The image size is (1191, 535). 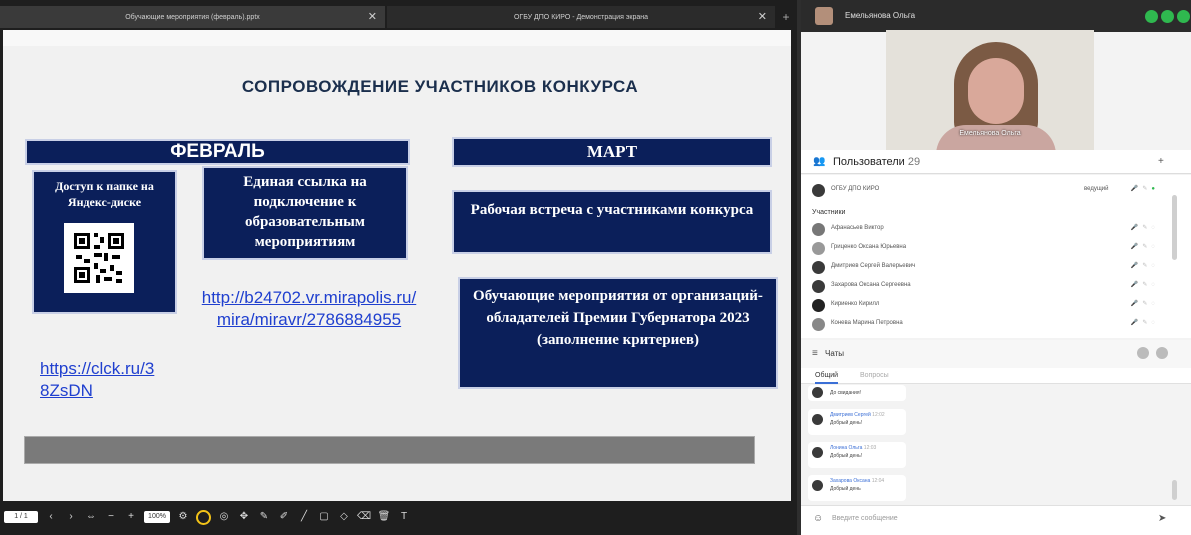 What do you see at coordinates (1143, 353) in the screenshot?
I see `chat-export-icon` at bounding box center [1143, 353].